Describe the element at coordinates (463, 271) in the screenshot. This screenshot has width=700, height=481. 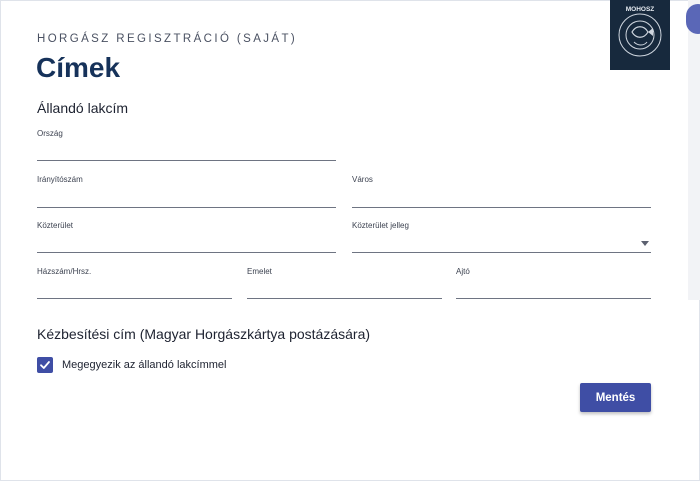
I see `door-label: Ajtó` at that location.